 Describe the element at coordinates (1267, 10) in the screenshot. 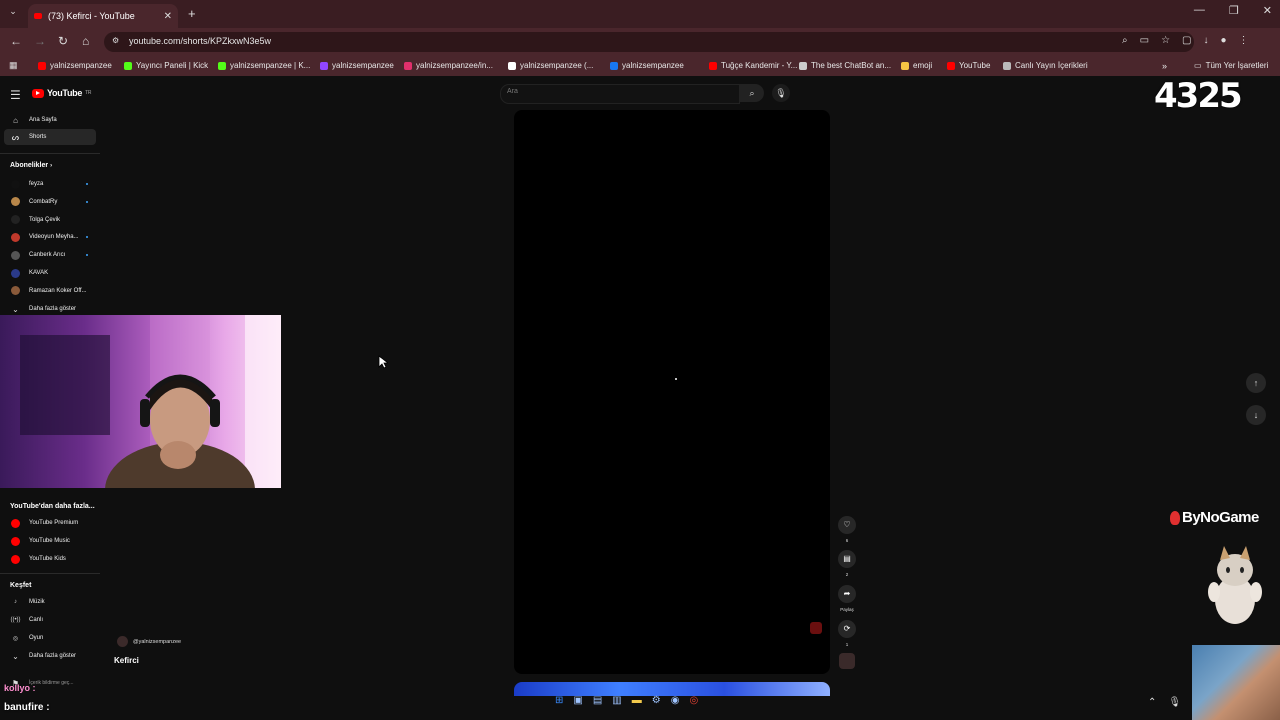

I see `close-window-icon: ✕` at that location.